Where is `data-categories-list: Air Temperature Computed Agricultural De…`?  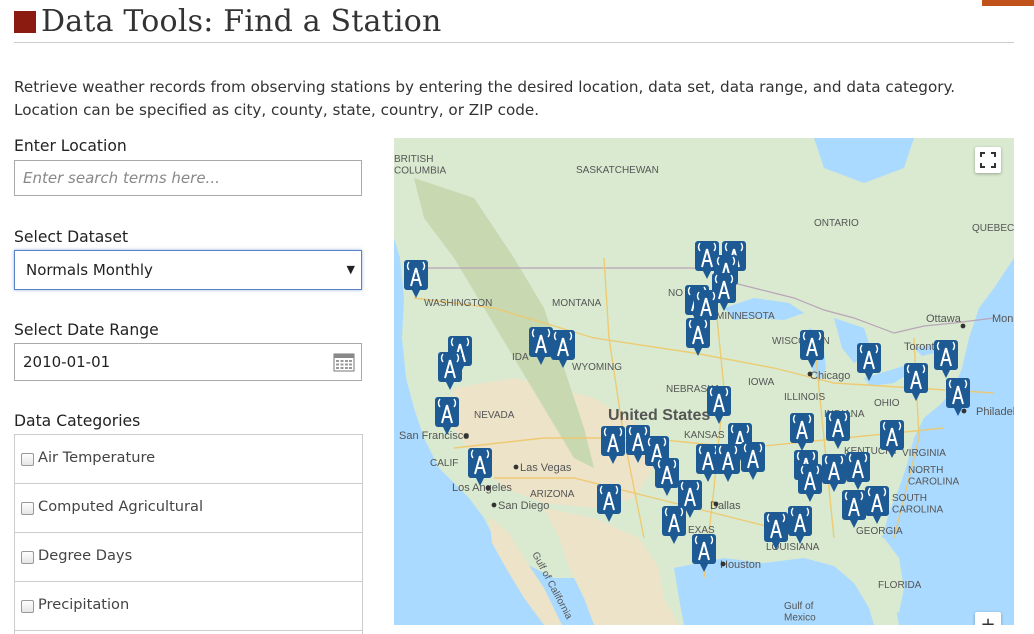 data-categories-list: Air Temperature Computed Agricultural De… is located at coordinates (188, 534).